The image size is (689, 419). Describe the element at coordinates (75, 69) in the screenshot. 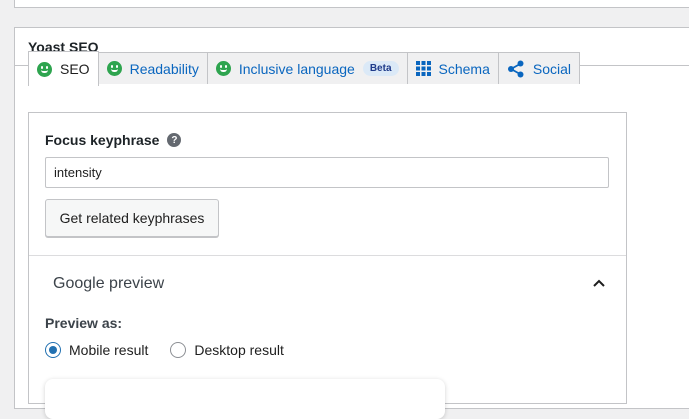

I see `tab-label: SEO` at that location.